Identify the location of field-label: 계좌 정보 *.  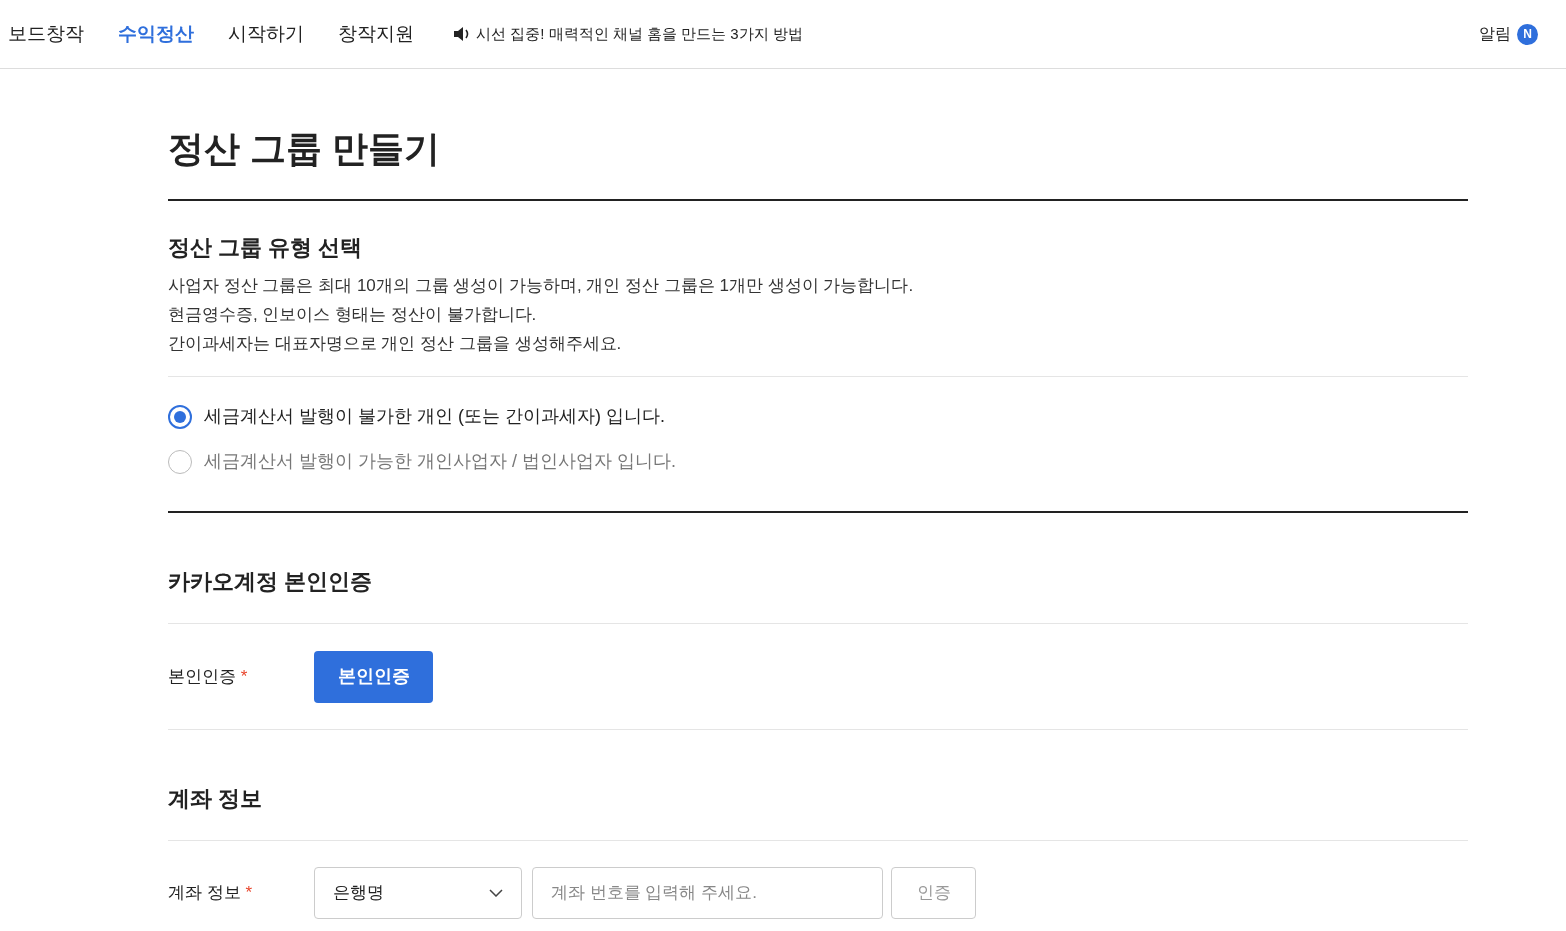
(211, 893).